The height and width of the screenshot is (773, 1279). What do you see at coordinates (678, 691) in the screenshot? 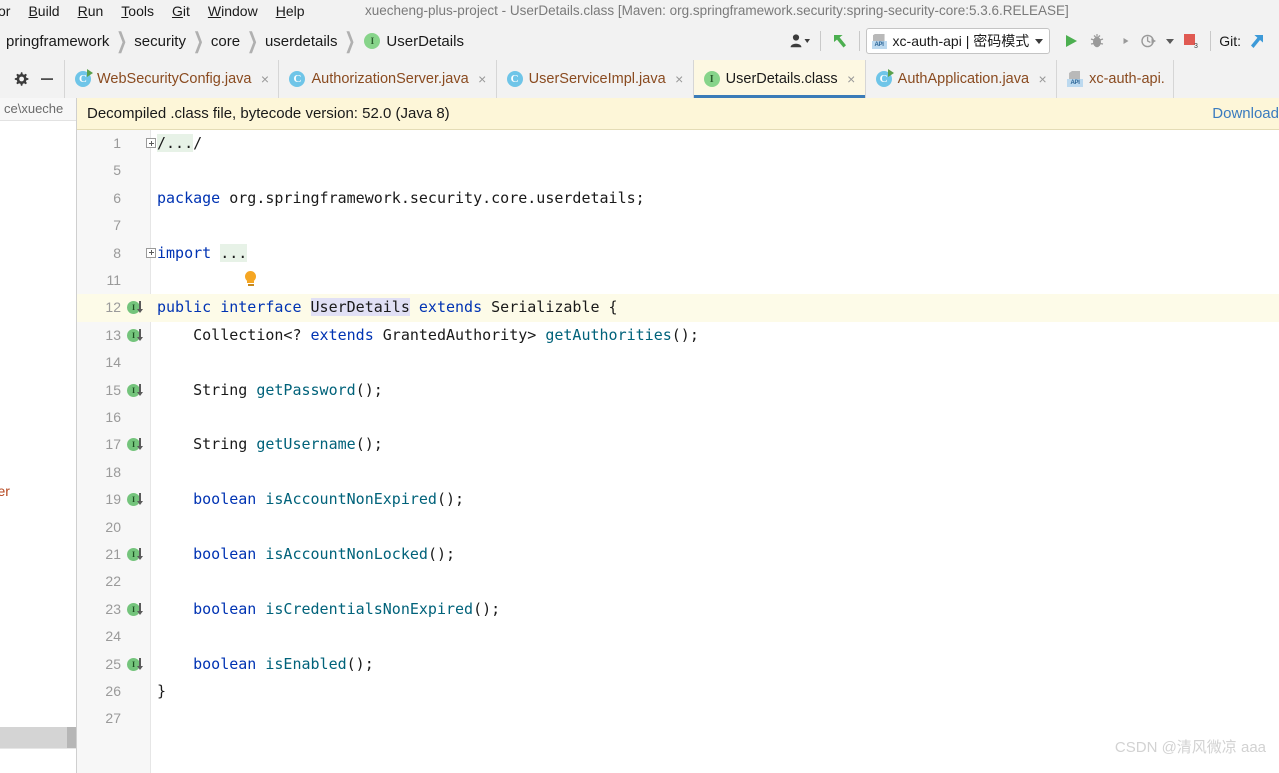
I see `code-line: 26}` at bounding box center [678, 691].